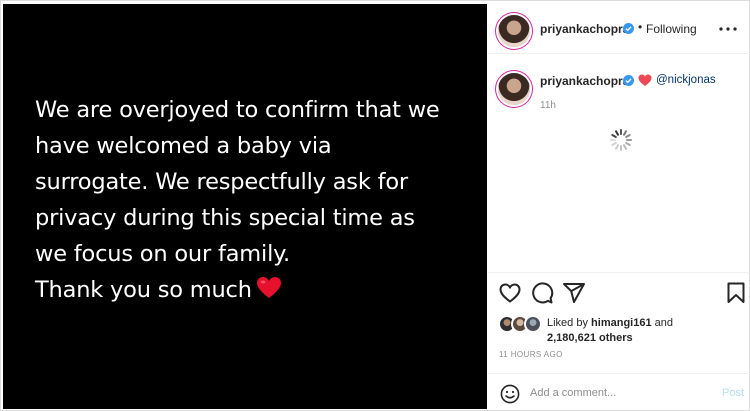 This screenshot has height=411, width=750. Describe the element at coordinates (733, 393) in the screenshot. I see `post-comment-button: Post` at that location.